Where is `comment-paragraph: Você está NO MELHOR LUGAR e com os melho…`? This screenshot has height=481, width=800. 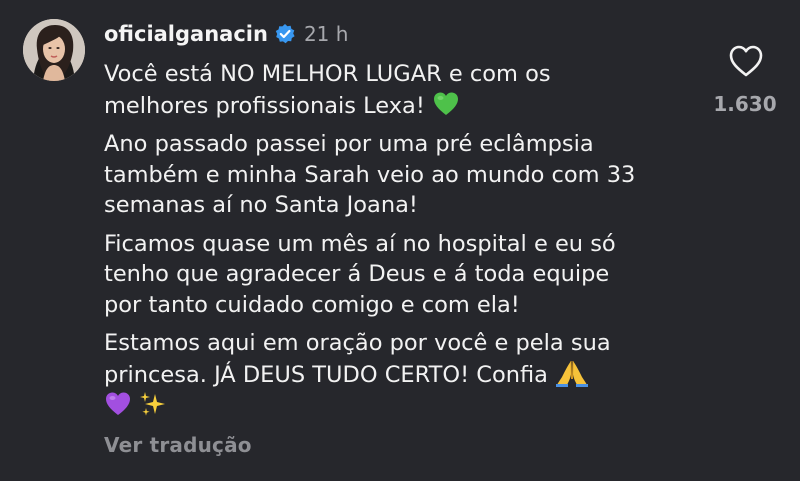 comment-paragraph: Você está NO MELHOR LUGAR e com os melho… is located at coordinates (404, 90).